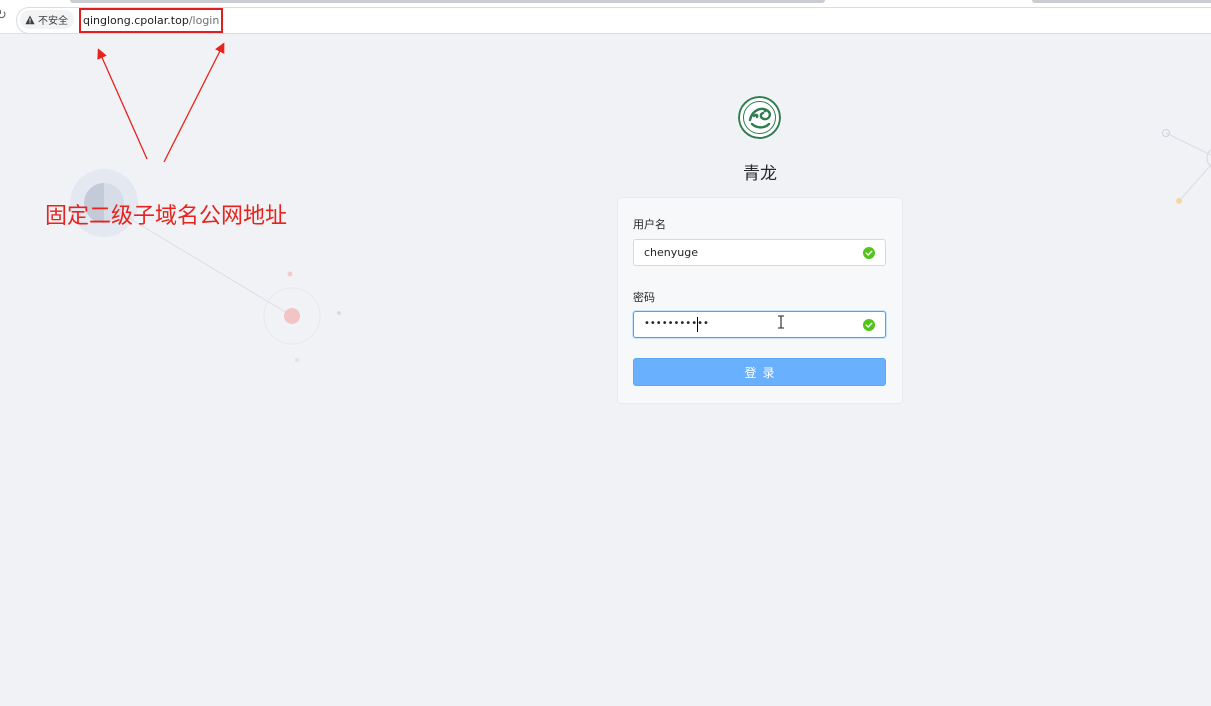 The width and height of the screenshot is (1211, 706). I want to click on security-indicator: 不安全, so click(47, 19).